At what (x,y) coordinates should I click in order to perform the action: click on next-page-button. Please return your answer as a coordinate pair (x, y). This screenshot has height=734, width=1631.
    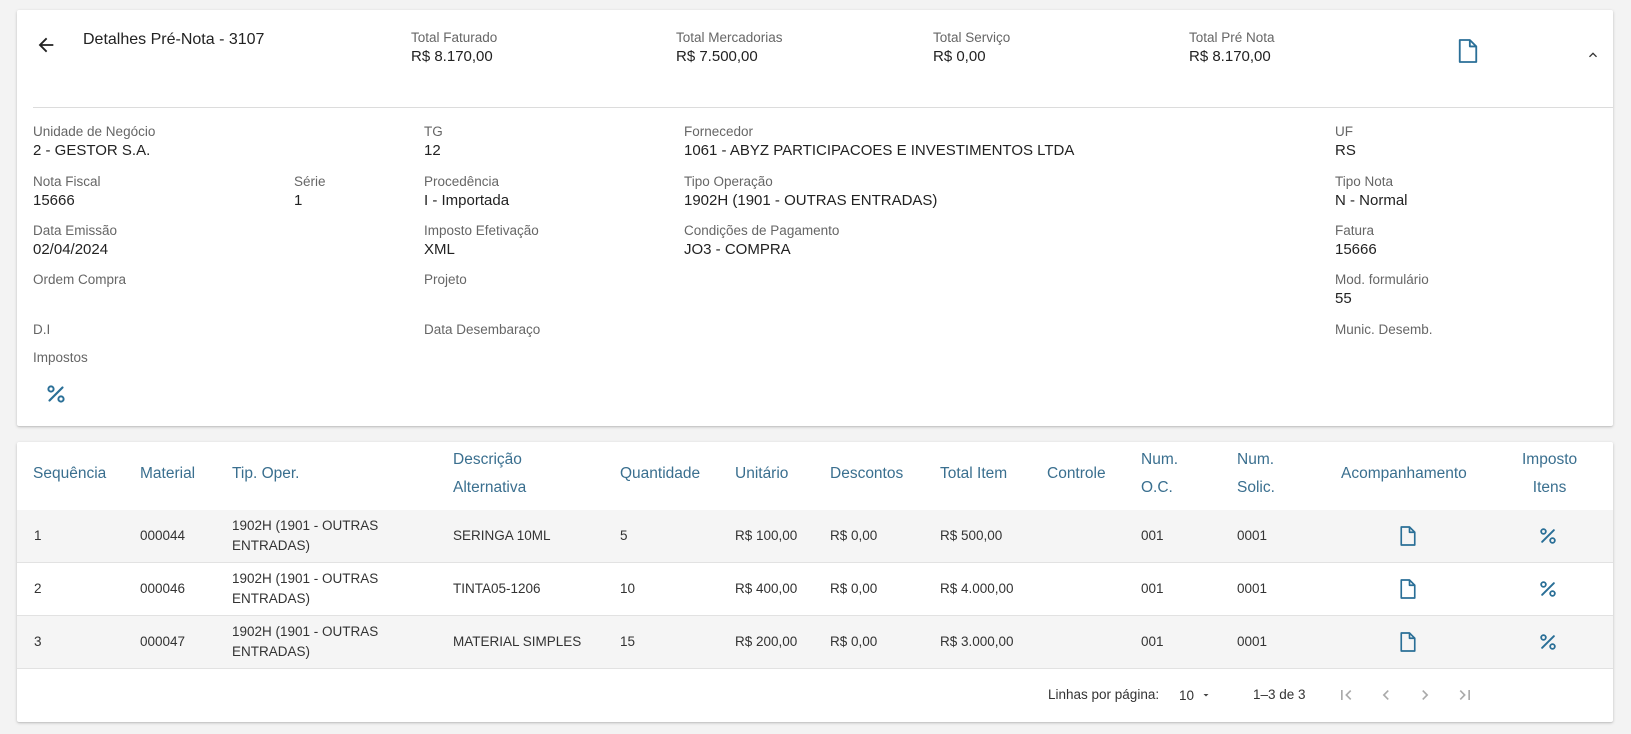
    Looking at the image, I should click on (1425, 695).